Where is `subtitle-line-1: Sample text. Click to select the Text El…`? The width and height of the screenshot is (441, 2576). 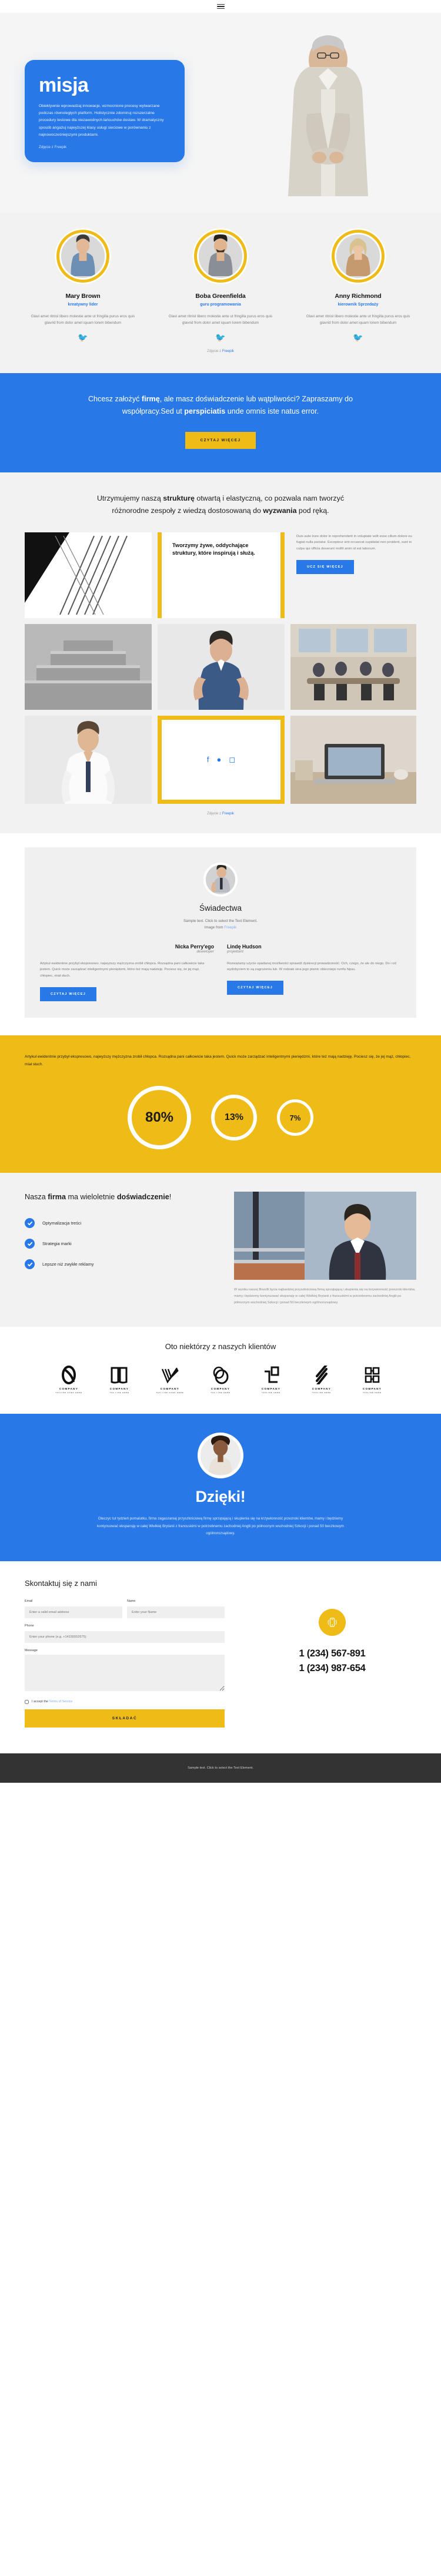
subtitle-line-1: Sample text. Click to select the Text El… is located at coordinates (220, 921).